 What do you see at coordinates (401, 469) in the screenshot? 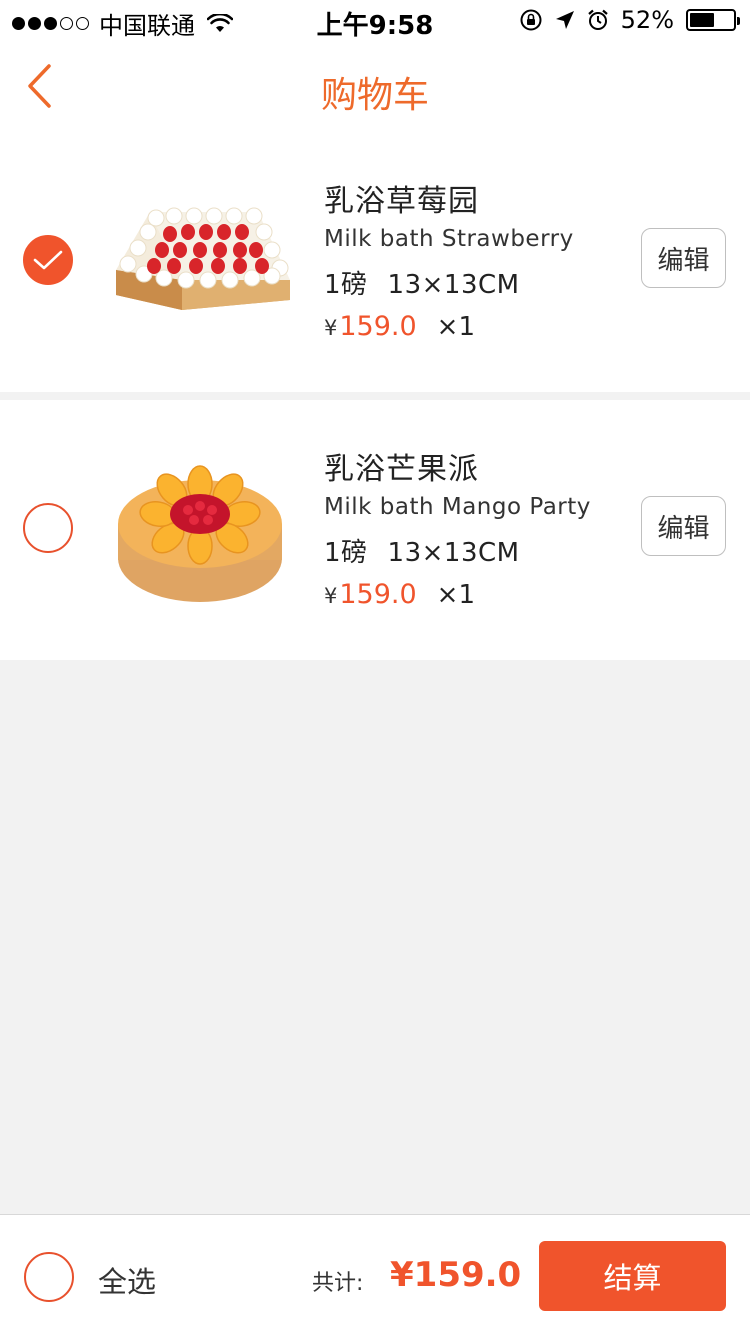
I see `item-name-cn: 乳浴芒果派` at bounding box center [401, 469].